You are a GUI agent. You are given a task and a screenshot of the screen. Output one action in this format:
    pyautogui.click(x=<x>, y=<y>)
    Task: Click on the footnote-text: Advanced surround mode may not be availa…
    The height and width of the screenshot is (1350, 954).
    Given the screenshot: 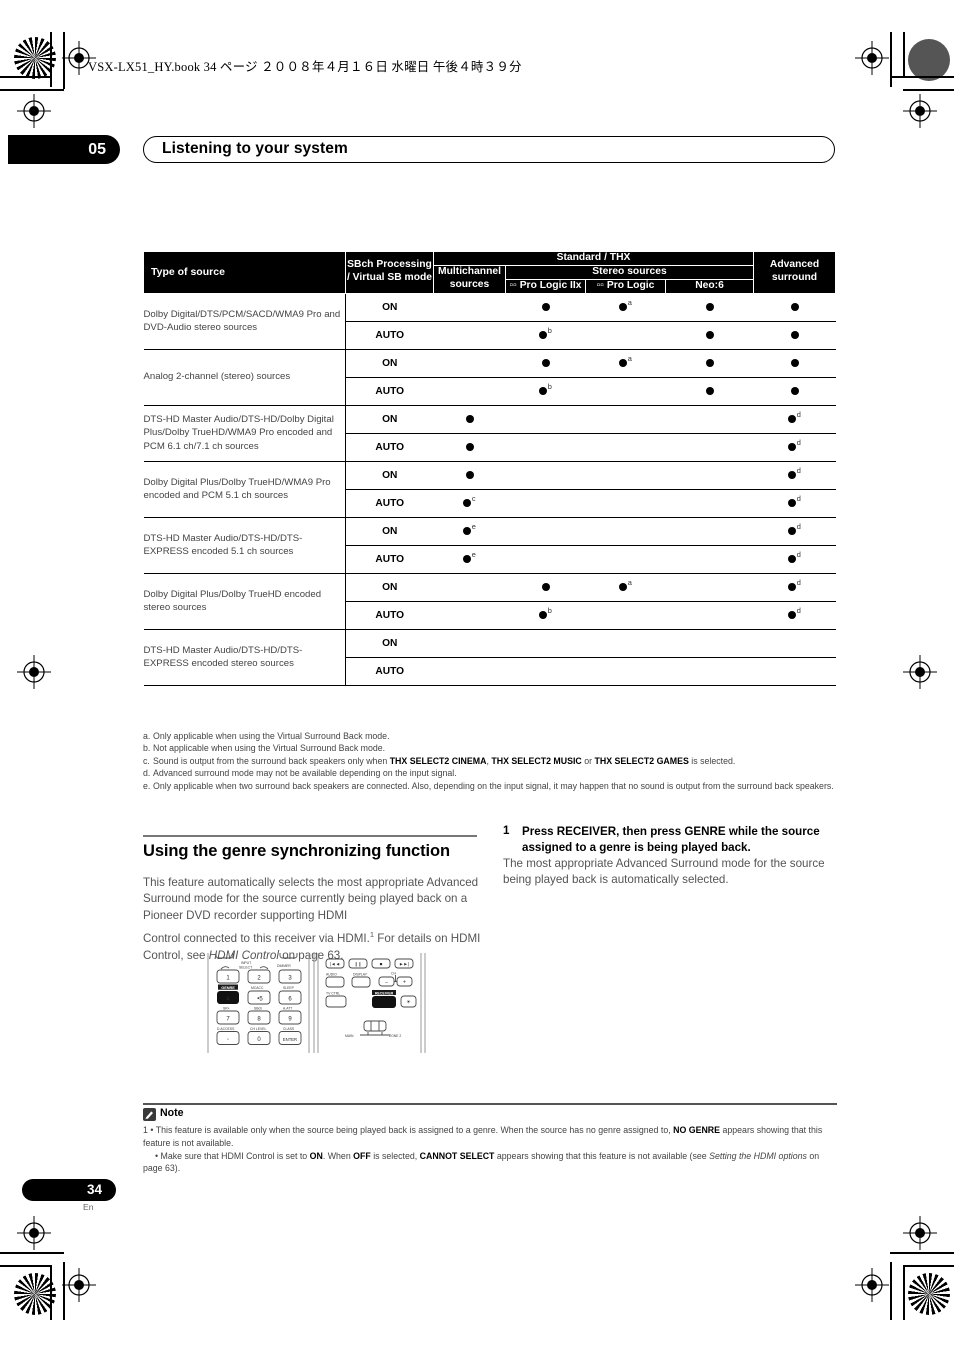 What is the action you would take?
    pyautogui.click(x=305, y=773)
    